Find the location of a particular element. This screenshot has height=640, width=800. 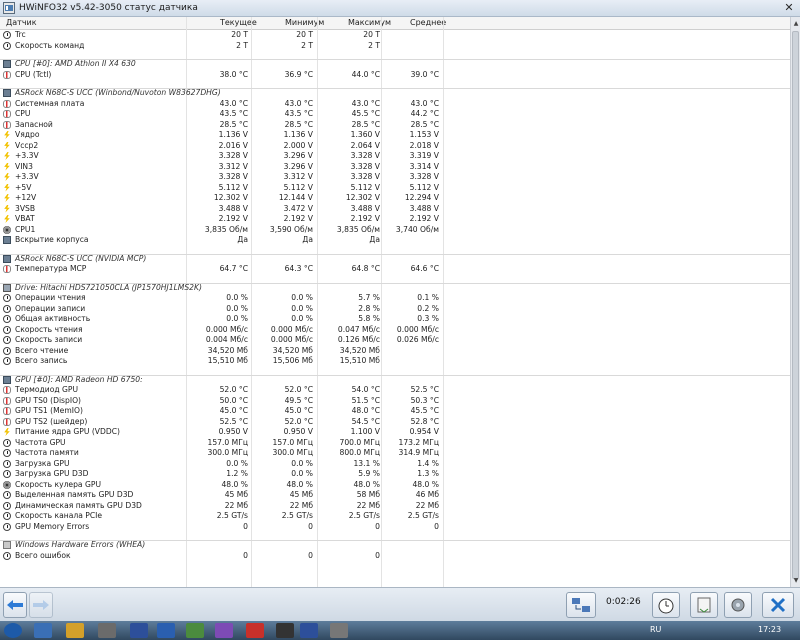

sensor-row: Загрузка GPU D3D 1.2 % 0.0 % 5.9 % 1.3 % is located at coordinates (395, 474).